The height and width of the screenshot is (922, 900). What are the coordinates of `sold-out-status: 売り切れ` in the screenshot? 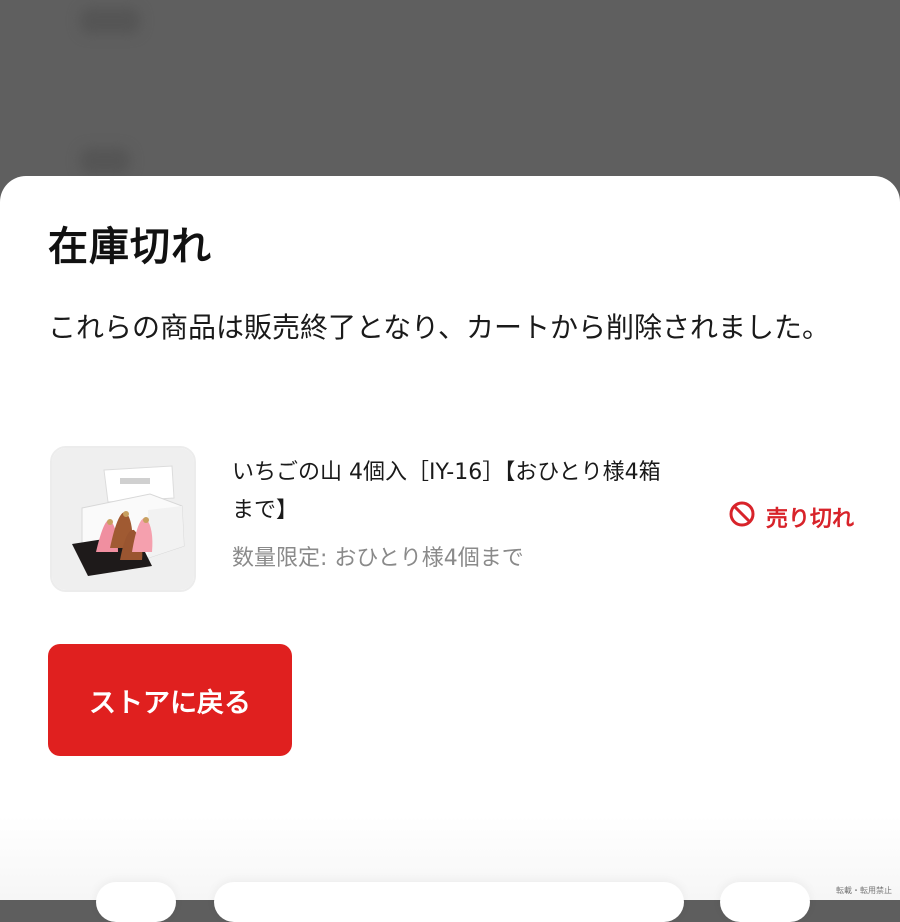 It's located at (791, 517).